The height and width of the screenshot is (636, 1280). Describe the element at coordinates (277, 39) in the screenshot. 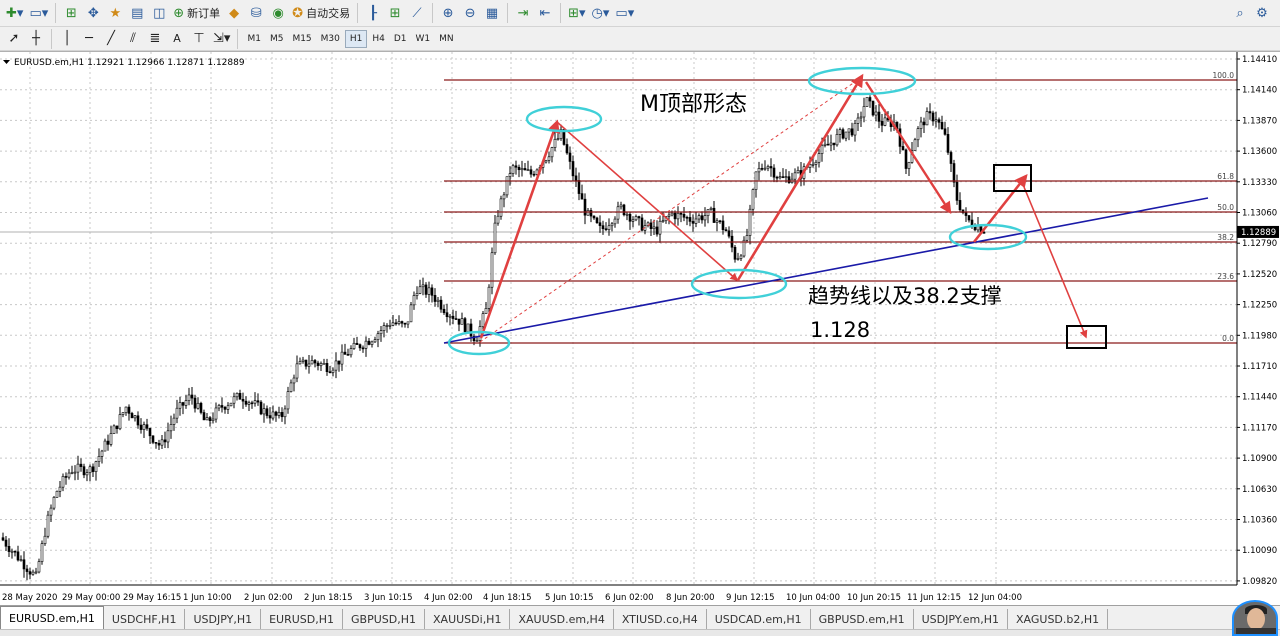

I see `timeframe-m5: M5` at that location.